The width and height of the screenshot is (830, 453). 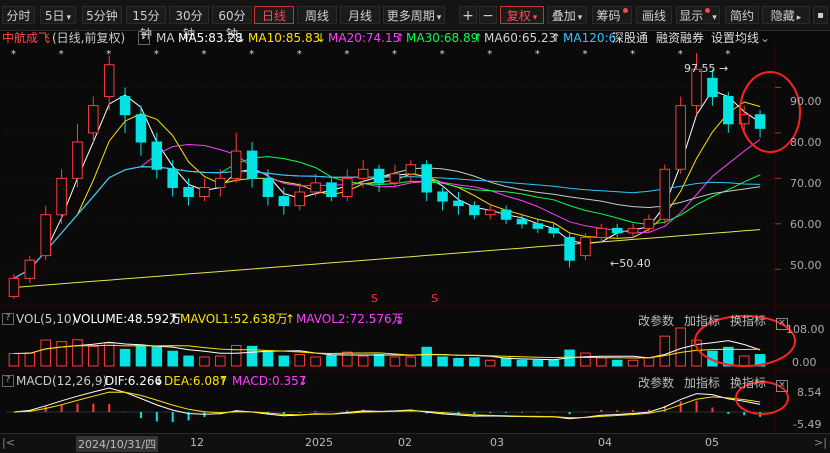 What do you see at coordinates (805, 329) in the screenshot?
I see `volume-axis-top: 108.00` at bounding box center [805, 329].